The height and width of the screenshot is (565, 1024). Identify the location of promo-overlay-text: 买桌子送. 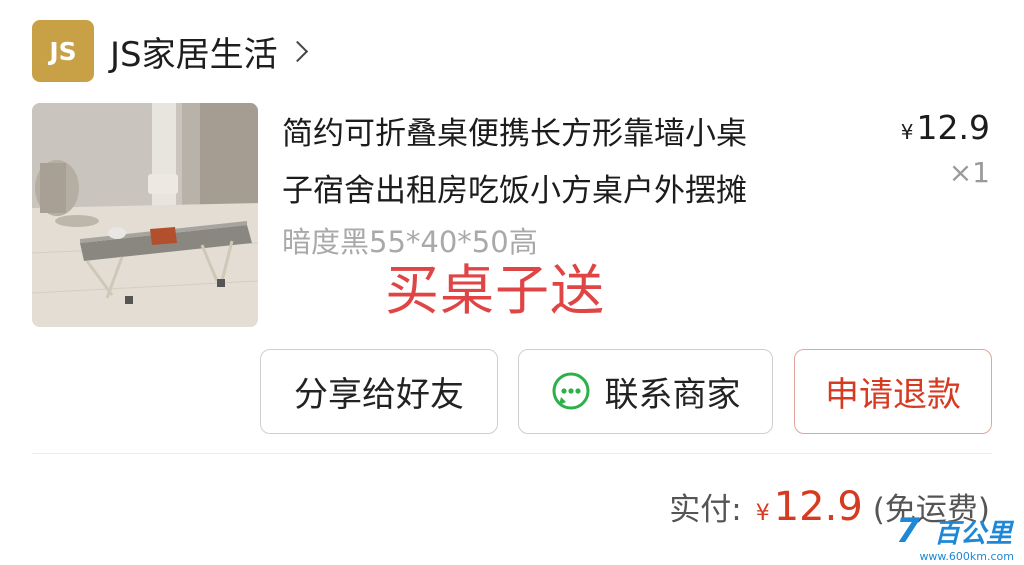
(495, 290).